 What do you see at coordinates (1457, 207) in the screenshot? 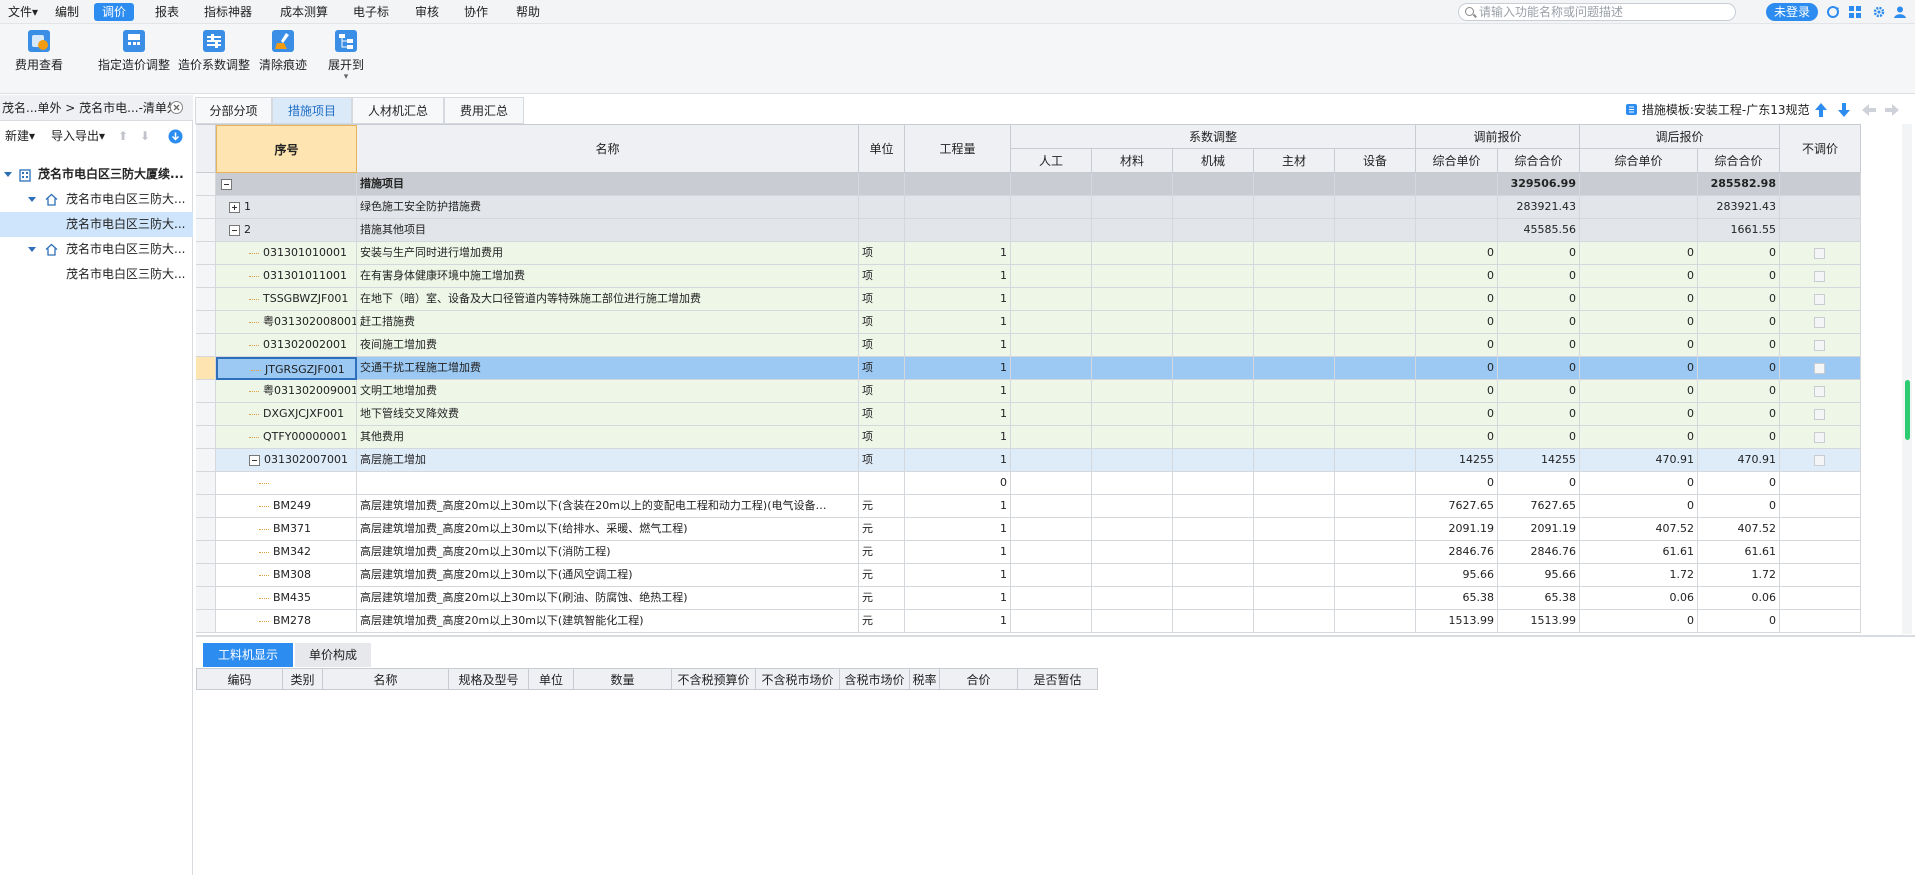
I see `cell-before-unit-price` at bounding box center [1457, 207].